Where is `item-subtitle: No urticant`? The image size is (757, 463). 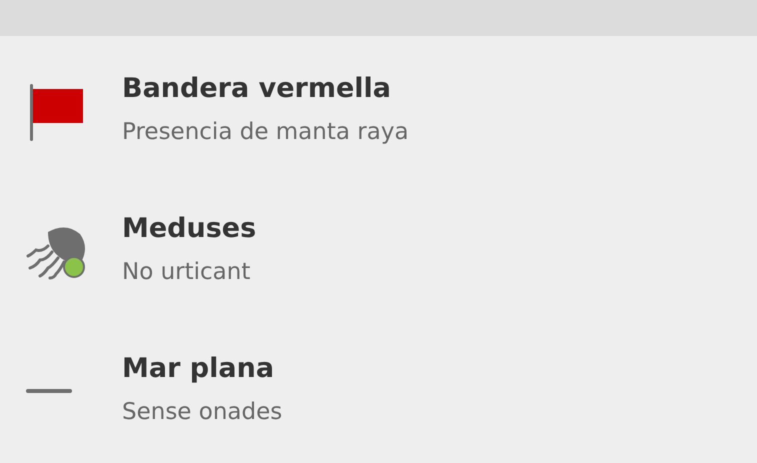 item-subtitle: No urticant is located at coordinates (187, 272).